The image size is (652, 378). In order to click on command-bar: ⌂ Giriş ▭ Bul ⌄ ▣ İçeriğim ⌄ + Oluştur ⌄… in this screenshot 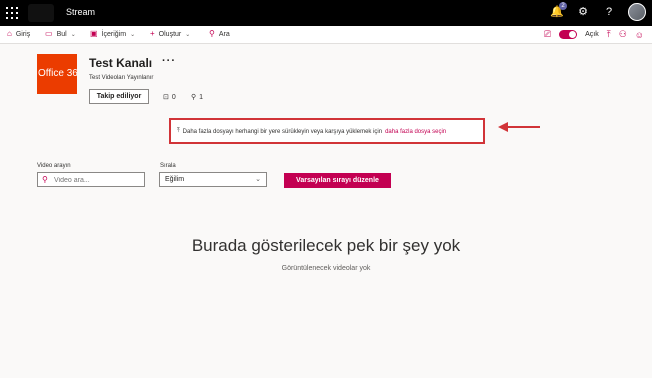, I will do `click(326, 35)`.